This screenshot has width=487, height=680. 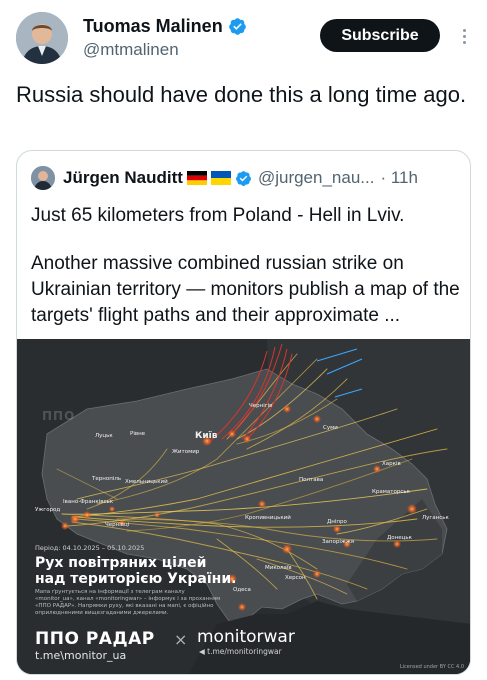 I want to click on city-label-zaporizhzhia: Запоріжжя, so click(x=338, y=542).